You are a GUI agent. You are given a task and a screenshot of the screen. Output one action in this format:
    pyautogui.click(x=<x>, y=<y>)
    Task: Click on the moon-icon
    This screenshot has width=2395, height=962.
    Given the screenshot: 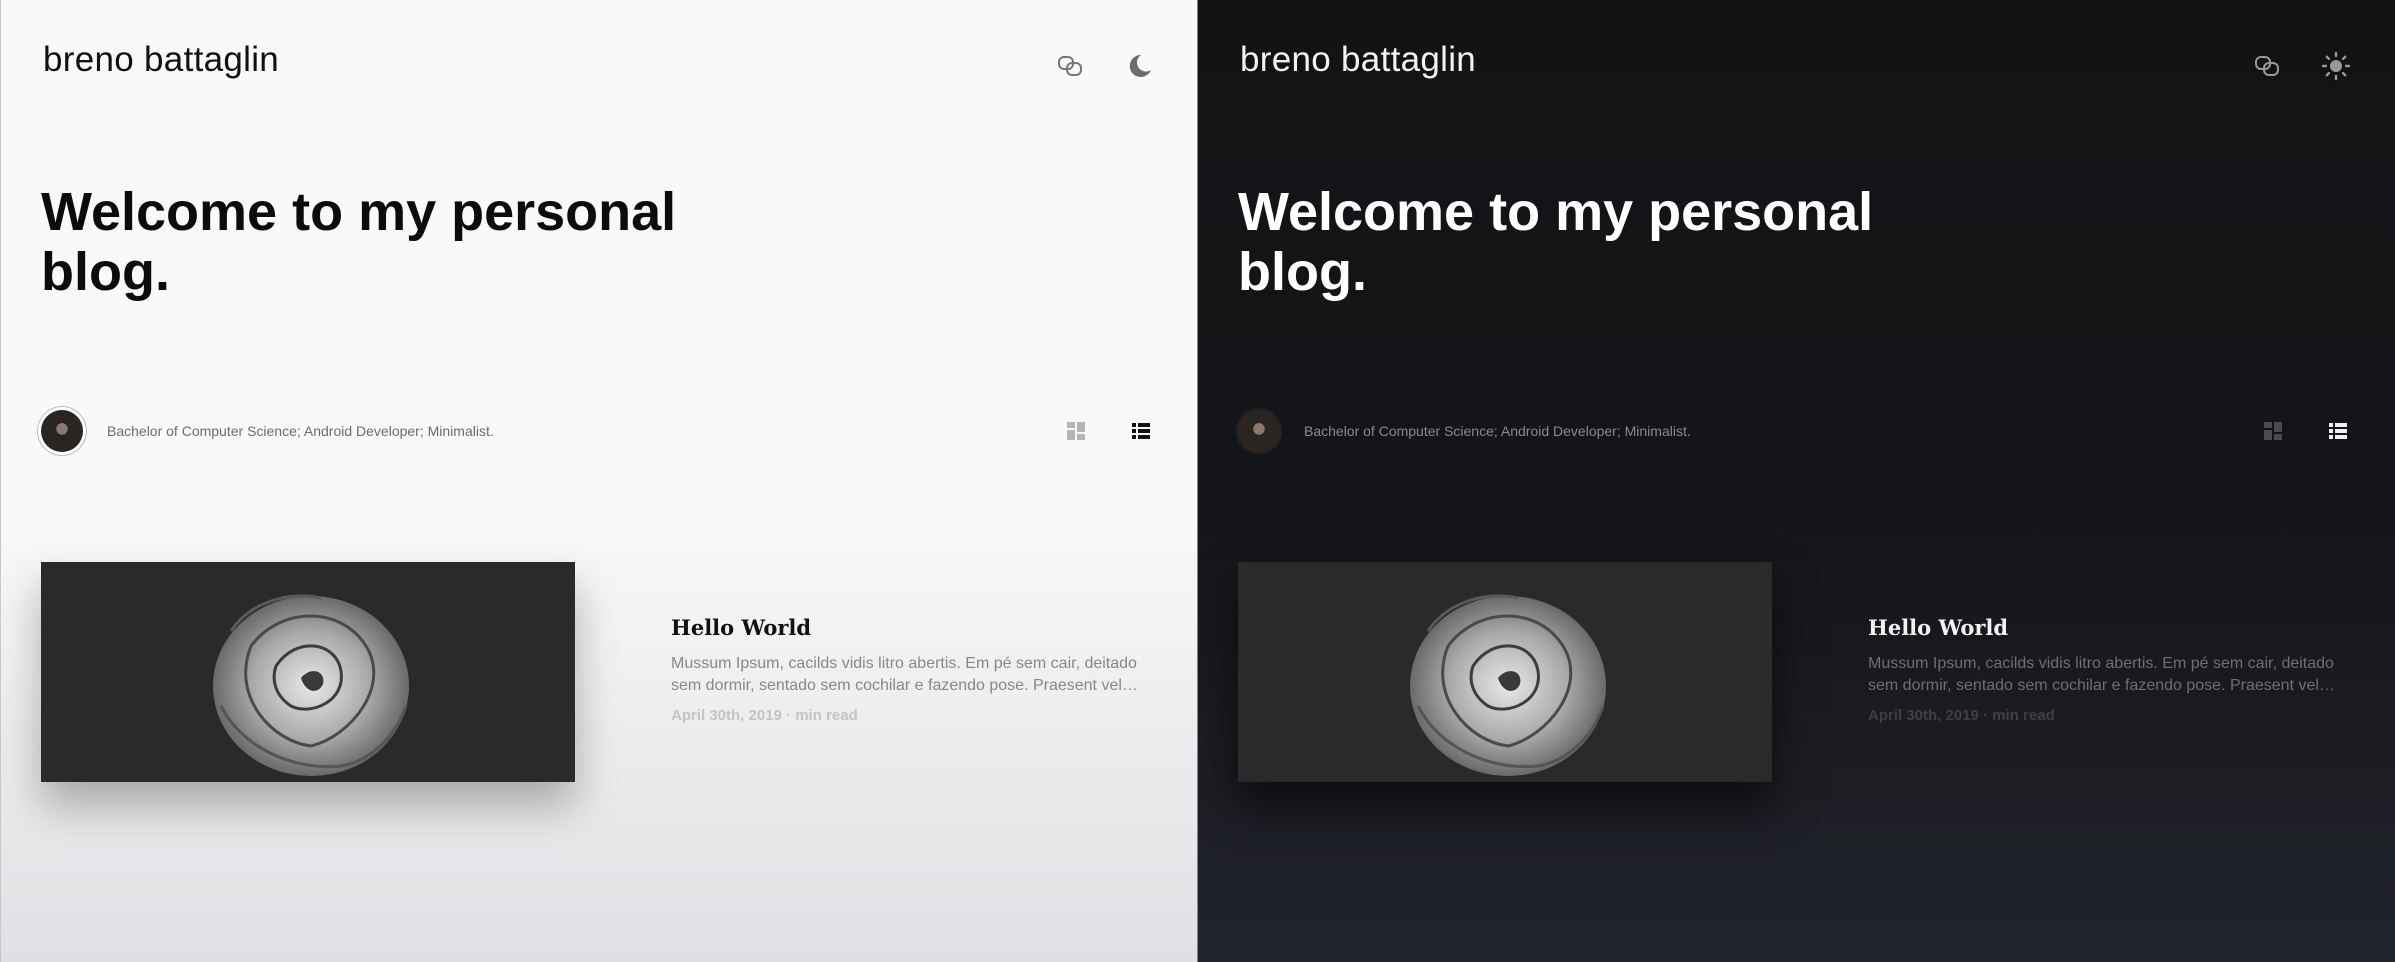 What is the action you would take?
    pyautogui.click(x=1139, y=66)
    